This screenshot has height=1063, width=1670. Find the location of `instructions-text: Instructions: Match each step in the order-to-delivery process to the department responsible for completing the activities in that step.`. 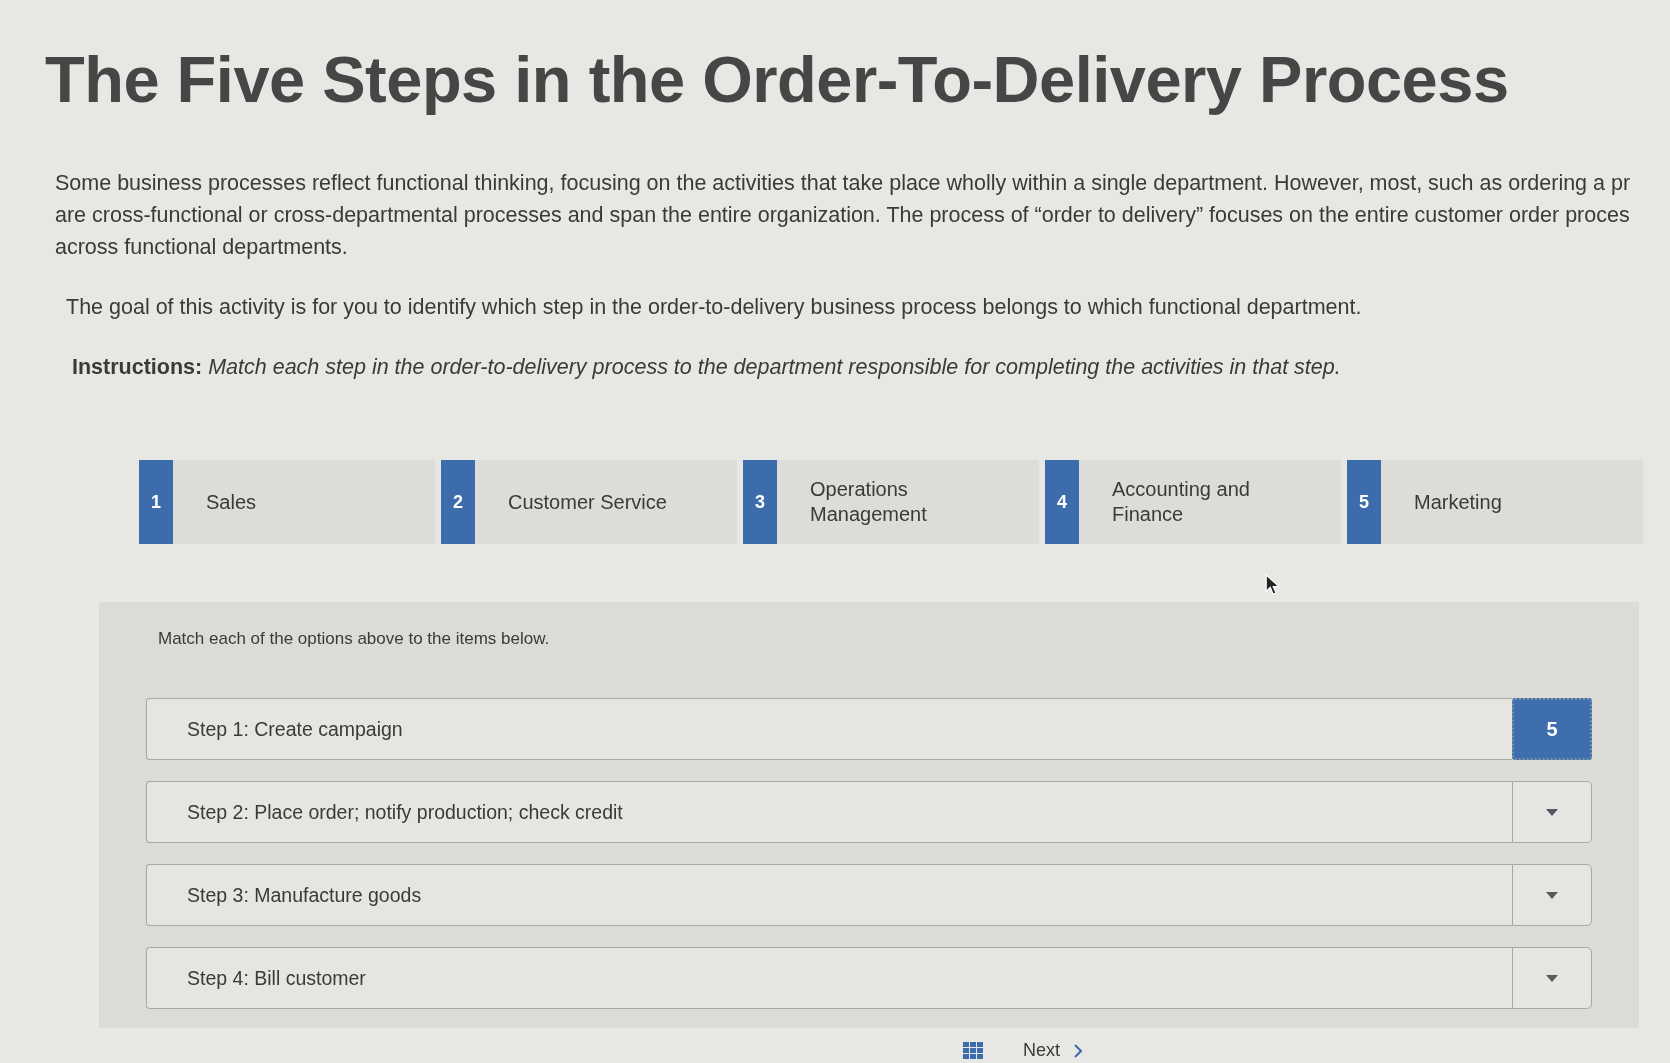

instructions-text: Instructions: Match each step in the order-to-delivery process to the department responsible for completing the activities in that step. is located at coordinates (706, 367).